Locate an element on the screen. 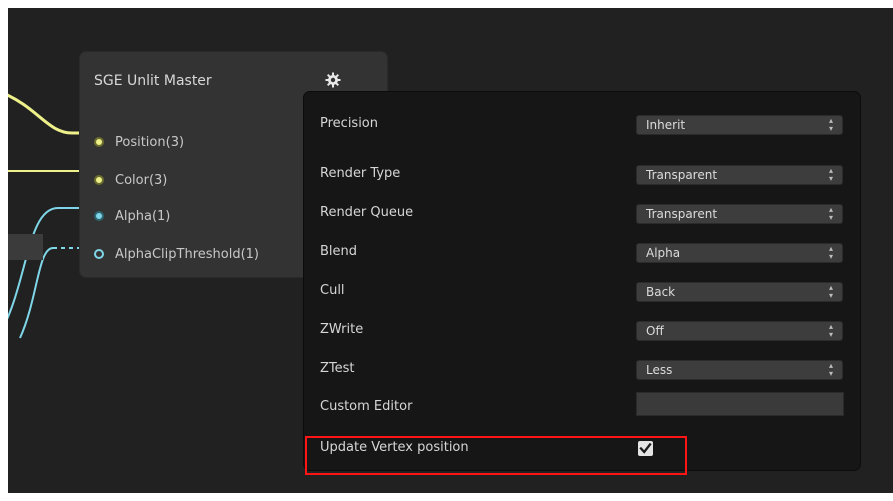 This screenshot has width=893, height=501. port-alpha-clip-threshold: AlphaClipThreshold(1) is located at coordinates (176, 254).